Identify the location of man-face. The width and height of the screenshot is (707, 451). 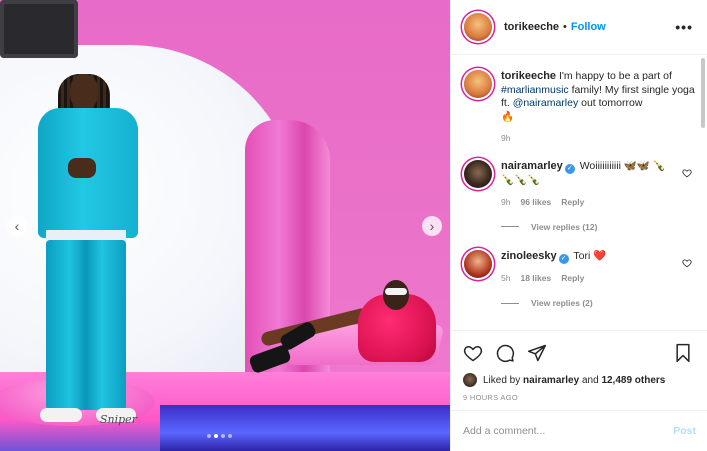
(84, 92).